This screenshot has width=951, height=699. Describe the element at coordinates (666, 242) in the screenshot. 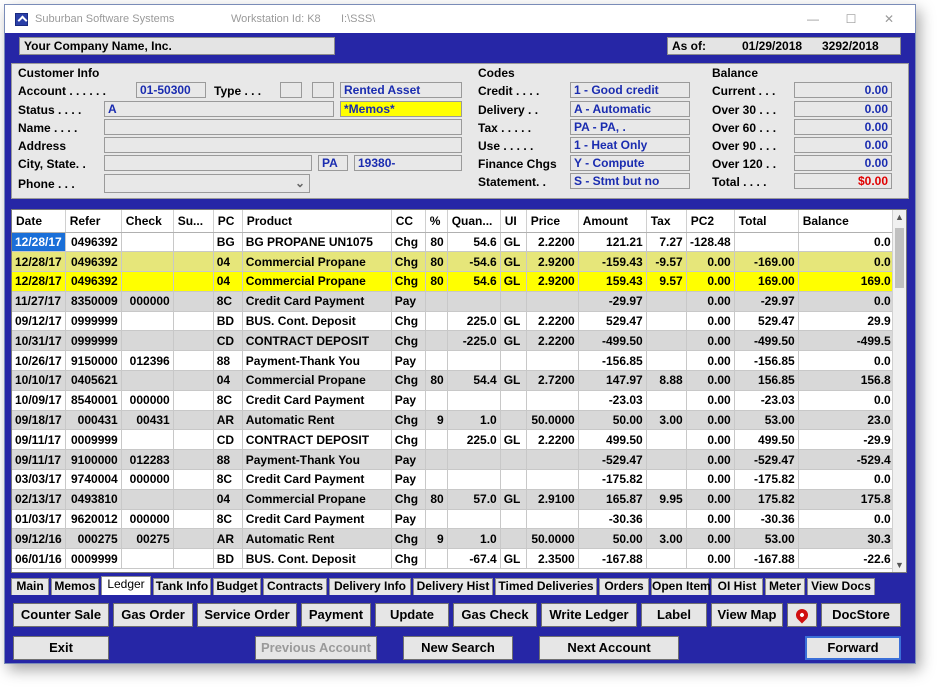

I see `table-cell: 7.27` at that location.